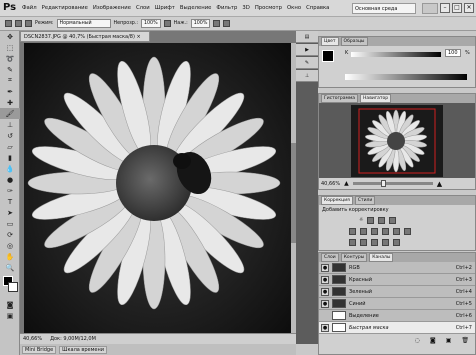  Describe the element at coordinates (10, 58) in the screenshot. I see `lasso-tool-icon: ➰` at that location.